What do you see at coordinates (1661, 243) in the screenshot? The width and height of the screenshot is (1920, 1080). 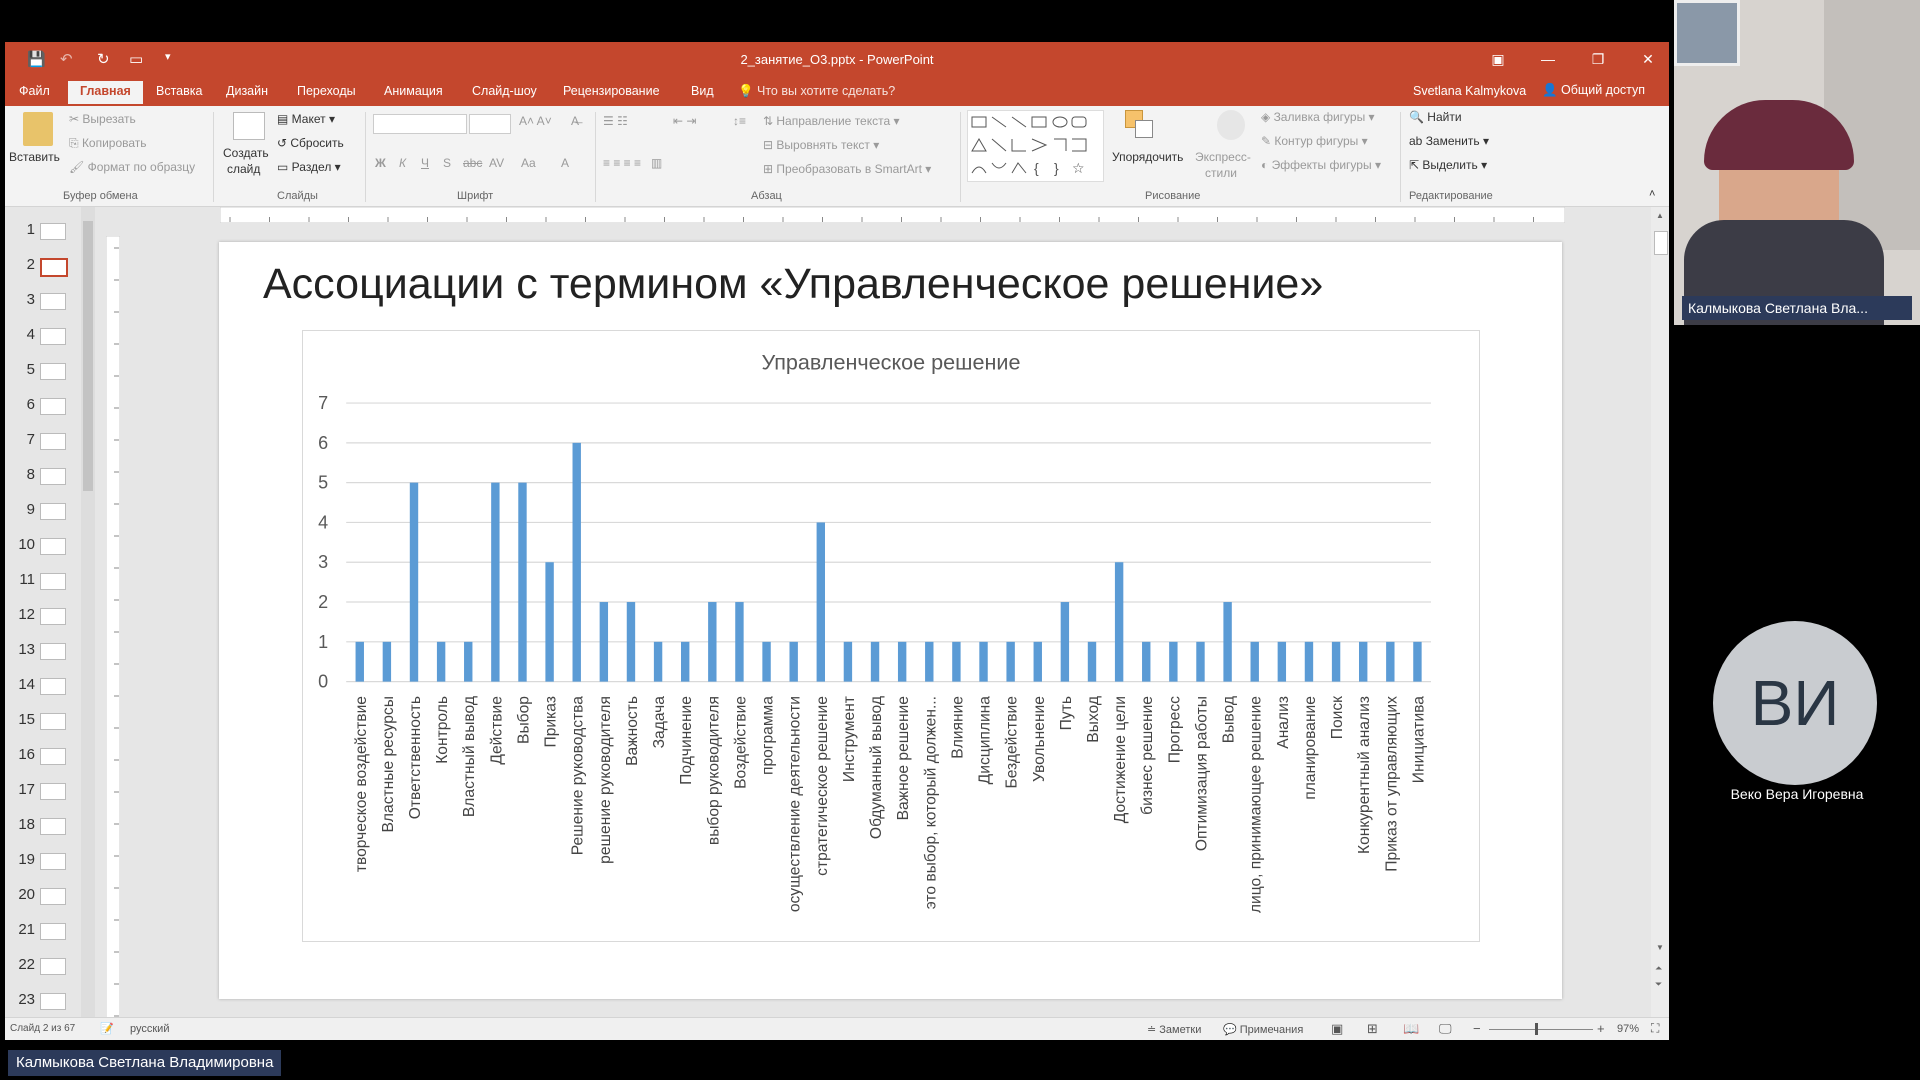 I see `slide-scroll-thumb` at bounding box center [1661, 243].